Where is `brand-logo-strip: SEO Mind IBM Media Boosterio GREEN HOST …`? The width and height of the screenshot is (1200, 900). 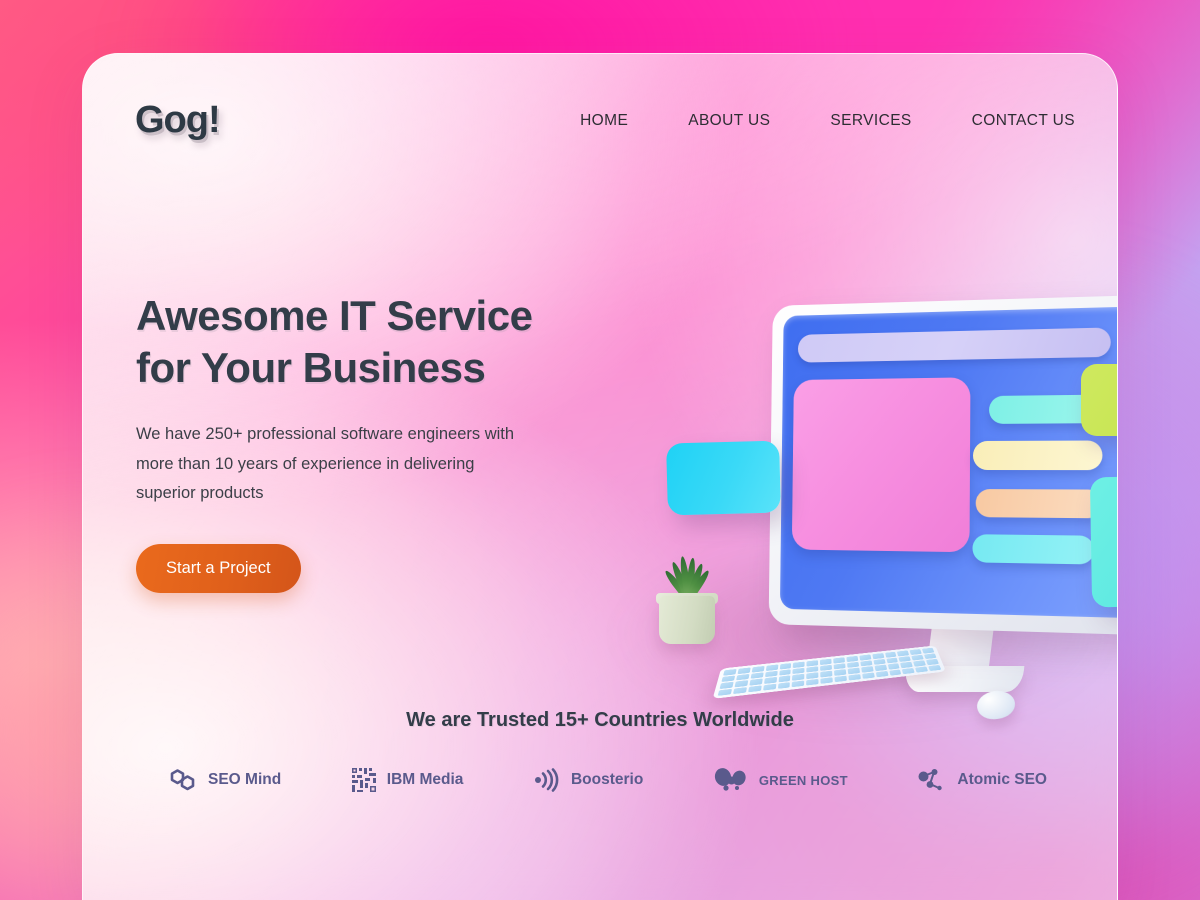 brand-logo-strip: SEO Mind IBM Media Boosterio GREEN HOST … is located at coordinates (607, 780).